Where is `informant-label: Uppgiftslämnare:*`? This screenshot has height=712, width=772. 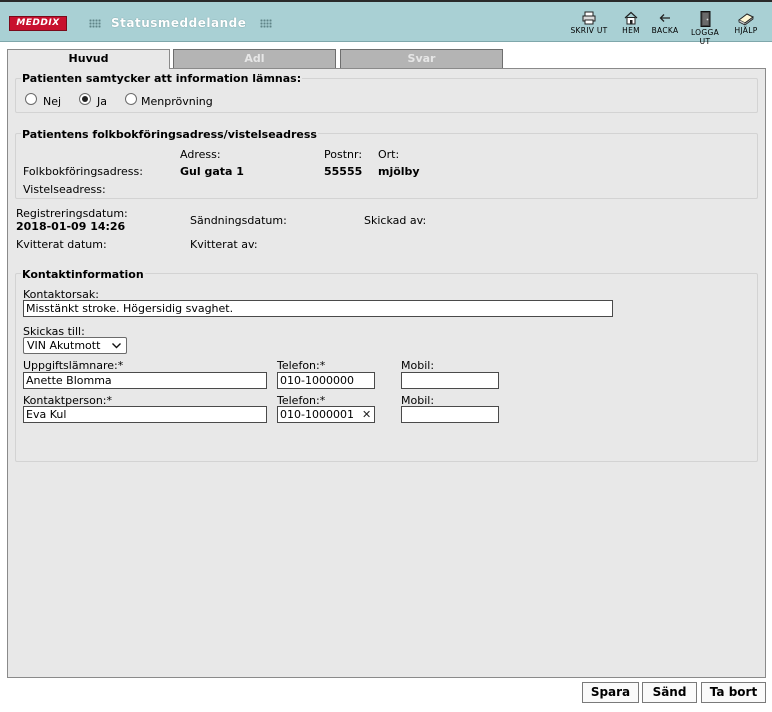 informant-label: Uppgiftslämnare:* is located at coordinates (73, 365).